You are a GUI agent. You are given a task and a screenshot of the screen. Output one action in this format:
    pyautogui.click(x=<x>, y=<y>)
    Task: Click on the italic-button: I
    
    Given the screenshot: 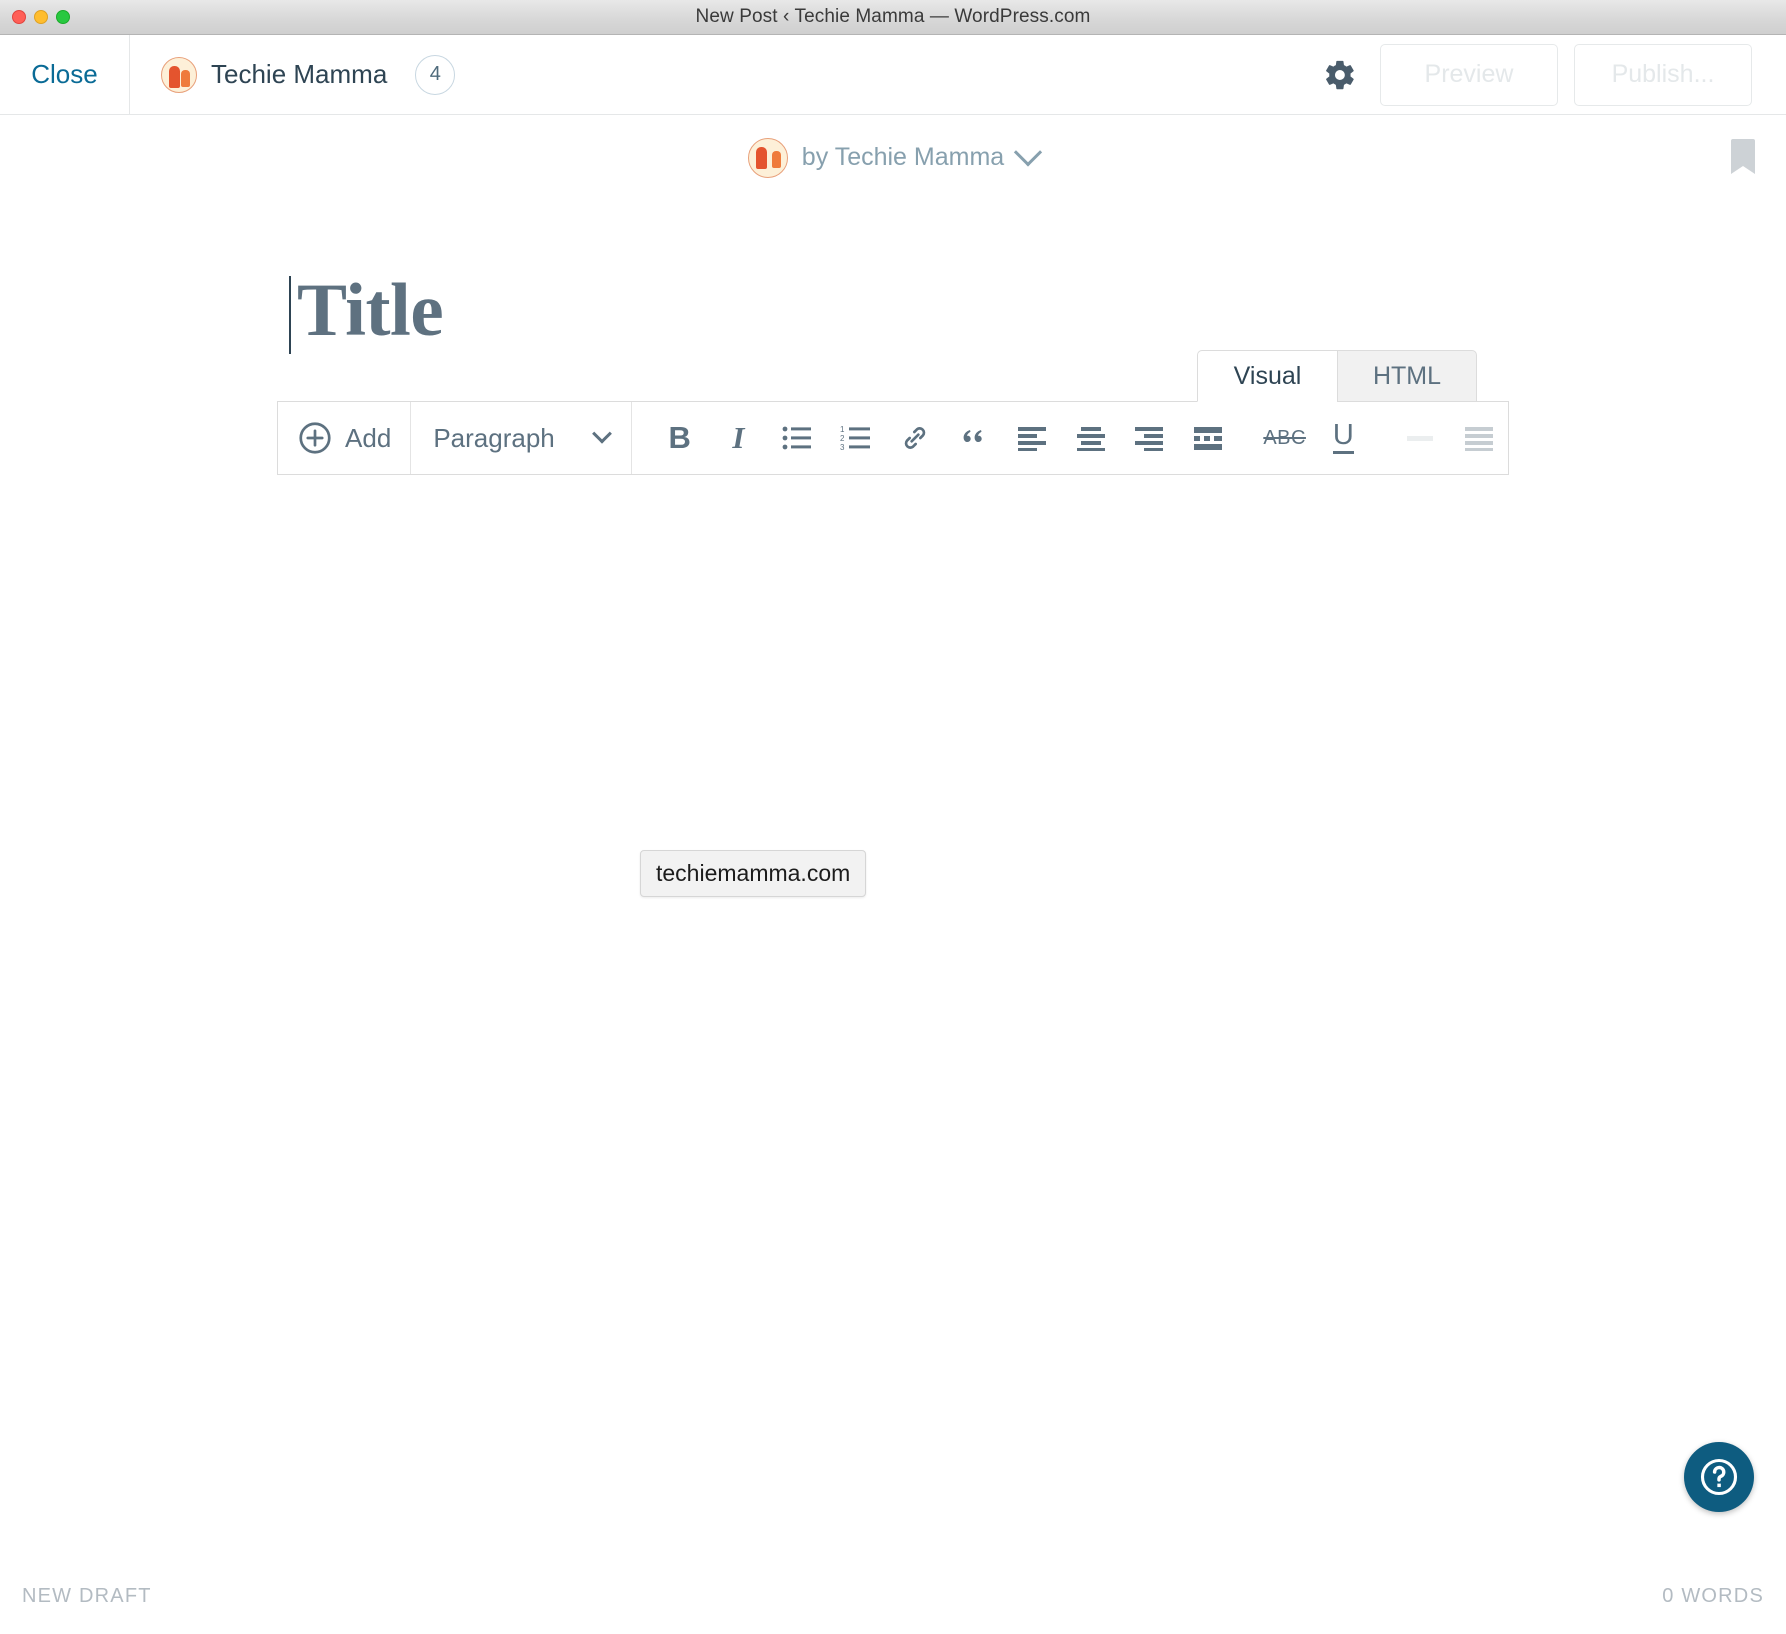 What is the action you would take?
    pyautogui.click(x=738, y=438)
    